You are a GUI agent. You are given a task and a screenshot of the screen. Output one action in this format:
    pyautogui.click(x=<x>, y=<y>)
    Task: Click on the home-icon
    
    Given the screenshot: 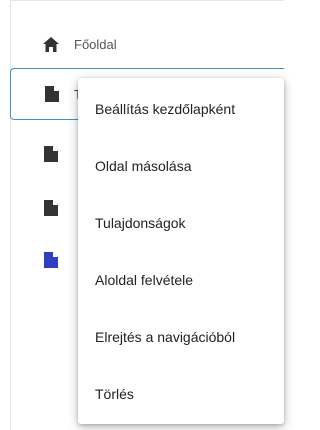 What is the action you would take?
    pyautogui.click(x=51, y=44)
    